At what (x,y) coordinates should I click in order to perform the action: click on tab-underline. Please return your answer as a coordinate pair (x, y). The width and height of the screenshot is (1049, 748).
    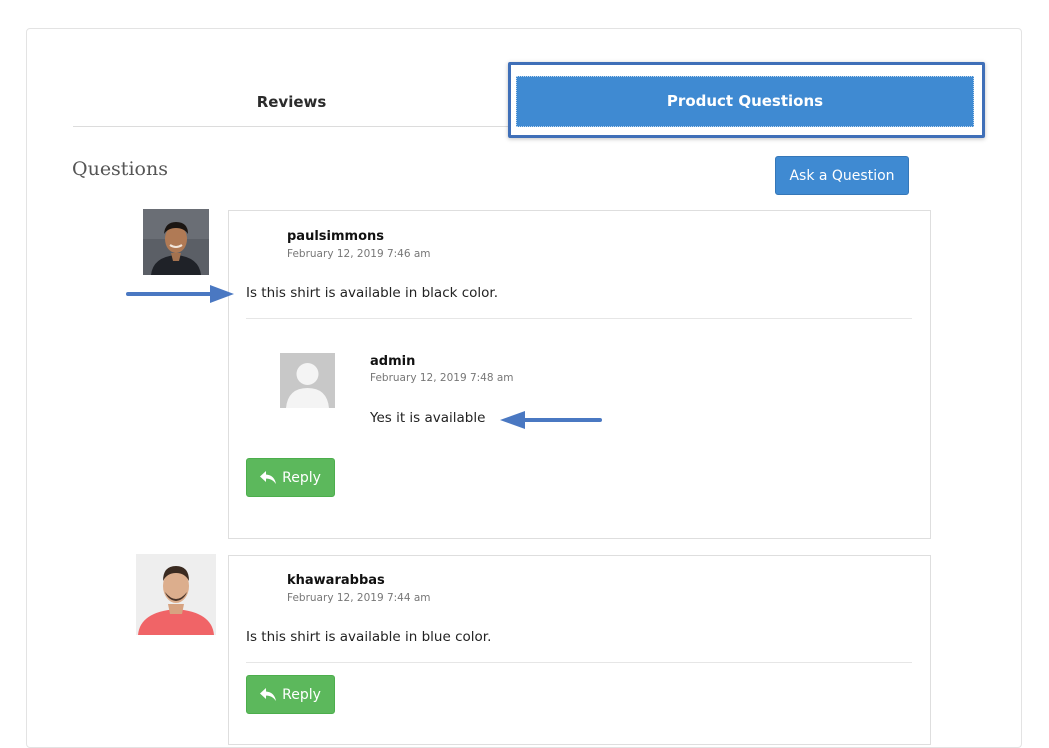
    Looking at the image, I should click on (291, 126).